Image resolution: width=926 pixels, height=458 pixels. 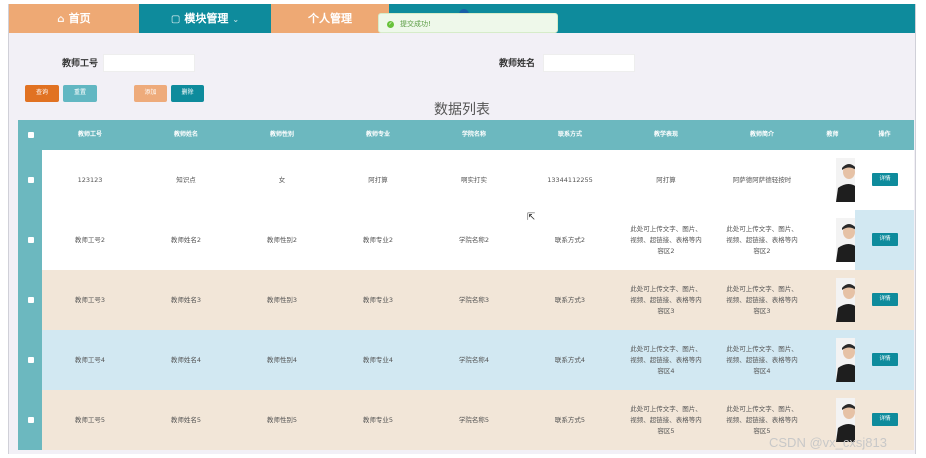 I want to click on module-icon: ▢, so click(x=175, y=19).